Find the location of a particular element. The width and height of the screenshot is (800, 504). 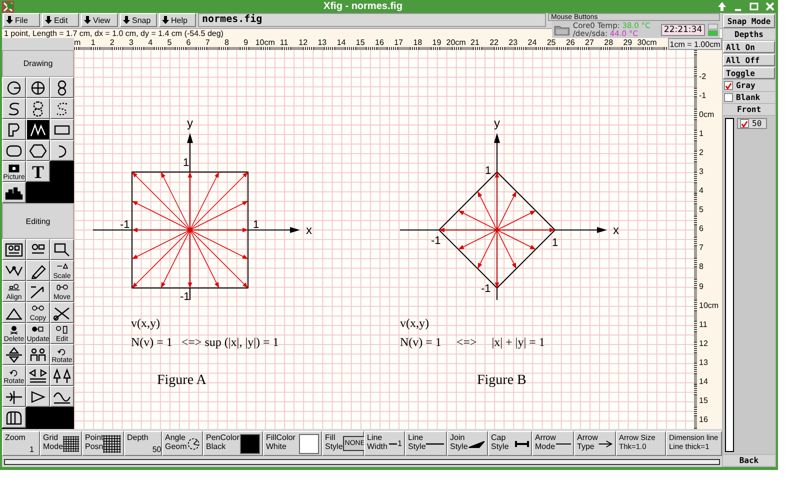

window-title: Xfig - normes.fig is located at coordinates (363, 6).